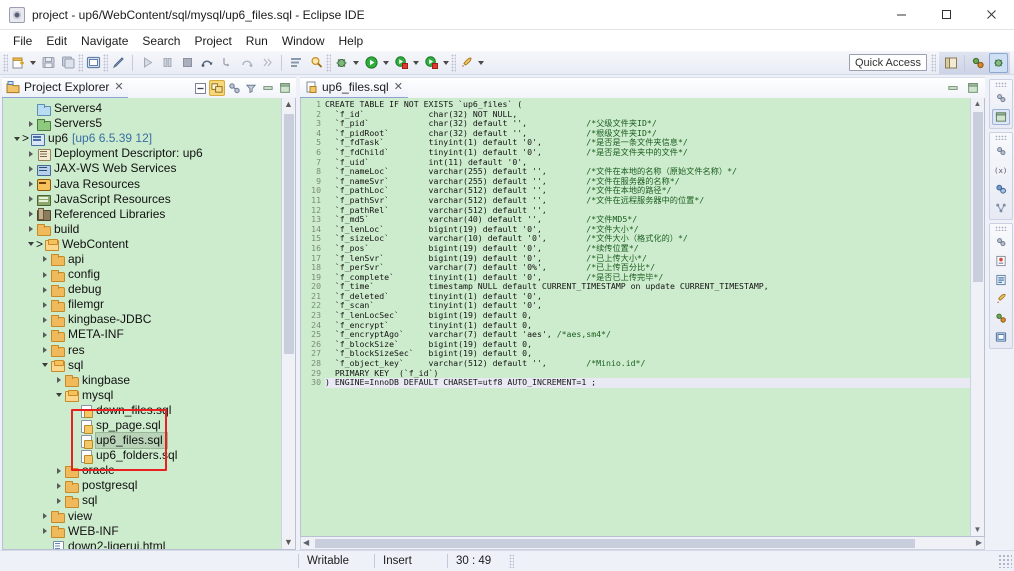  What do you see at coordinates (446, 63) in the screenshot?
I see `profile-on-server-dropdown` at bounding box center [446, 63].